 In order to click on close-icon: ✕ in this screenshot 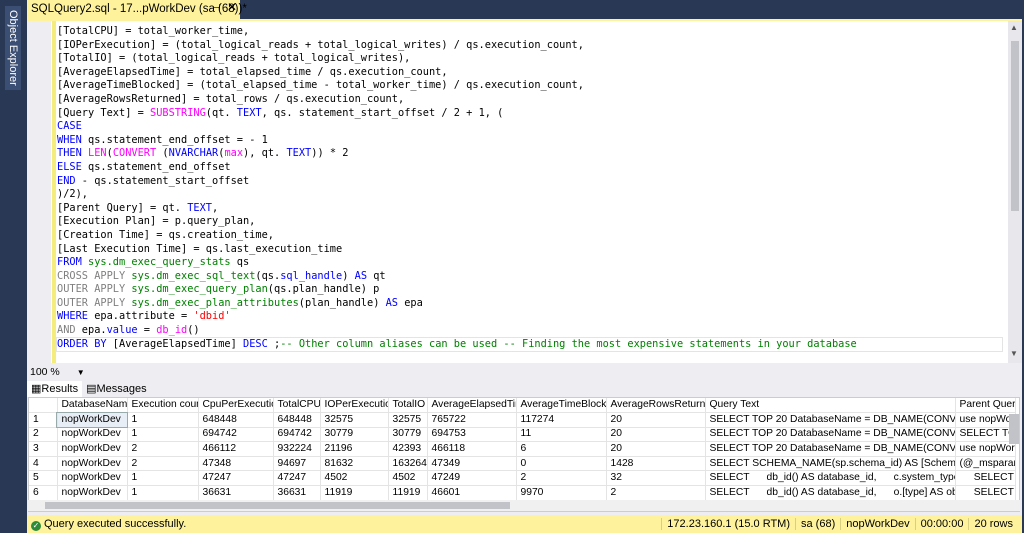, I will do `click(232, 7)`.